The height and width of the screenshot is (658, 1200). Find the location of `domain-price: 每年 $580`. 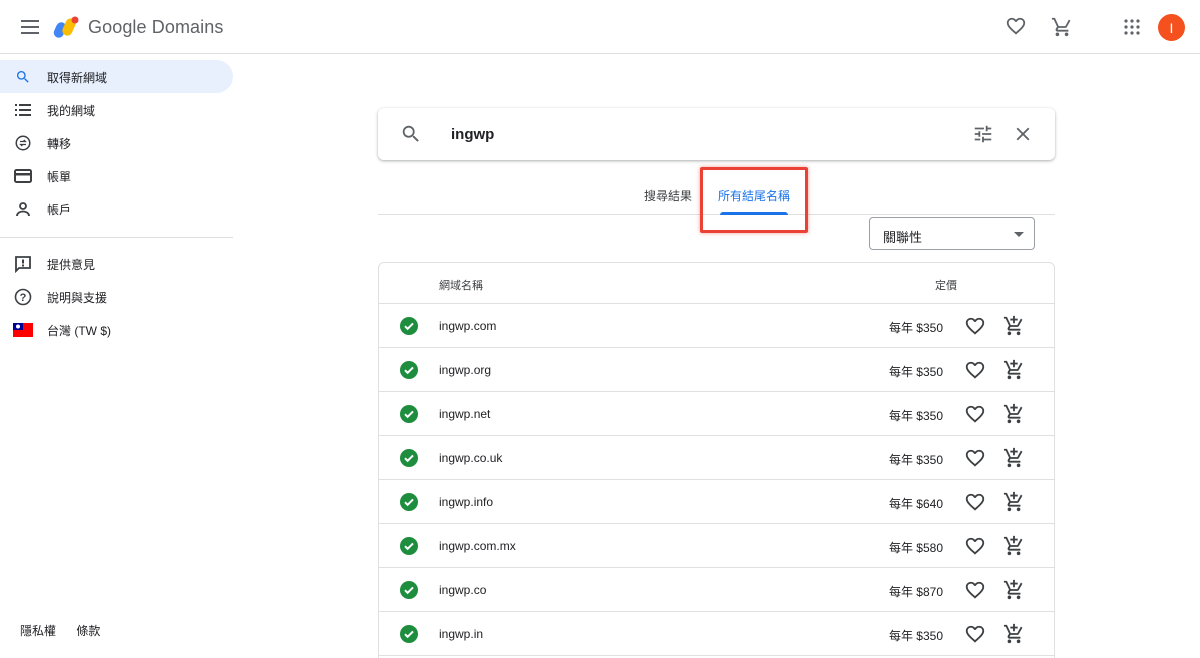

domain-price: 每年 $580 is located at coordinates (915, 548).